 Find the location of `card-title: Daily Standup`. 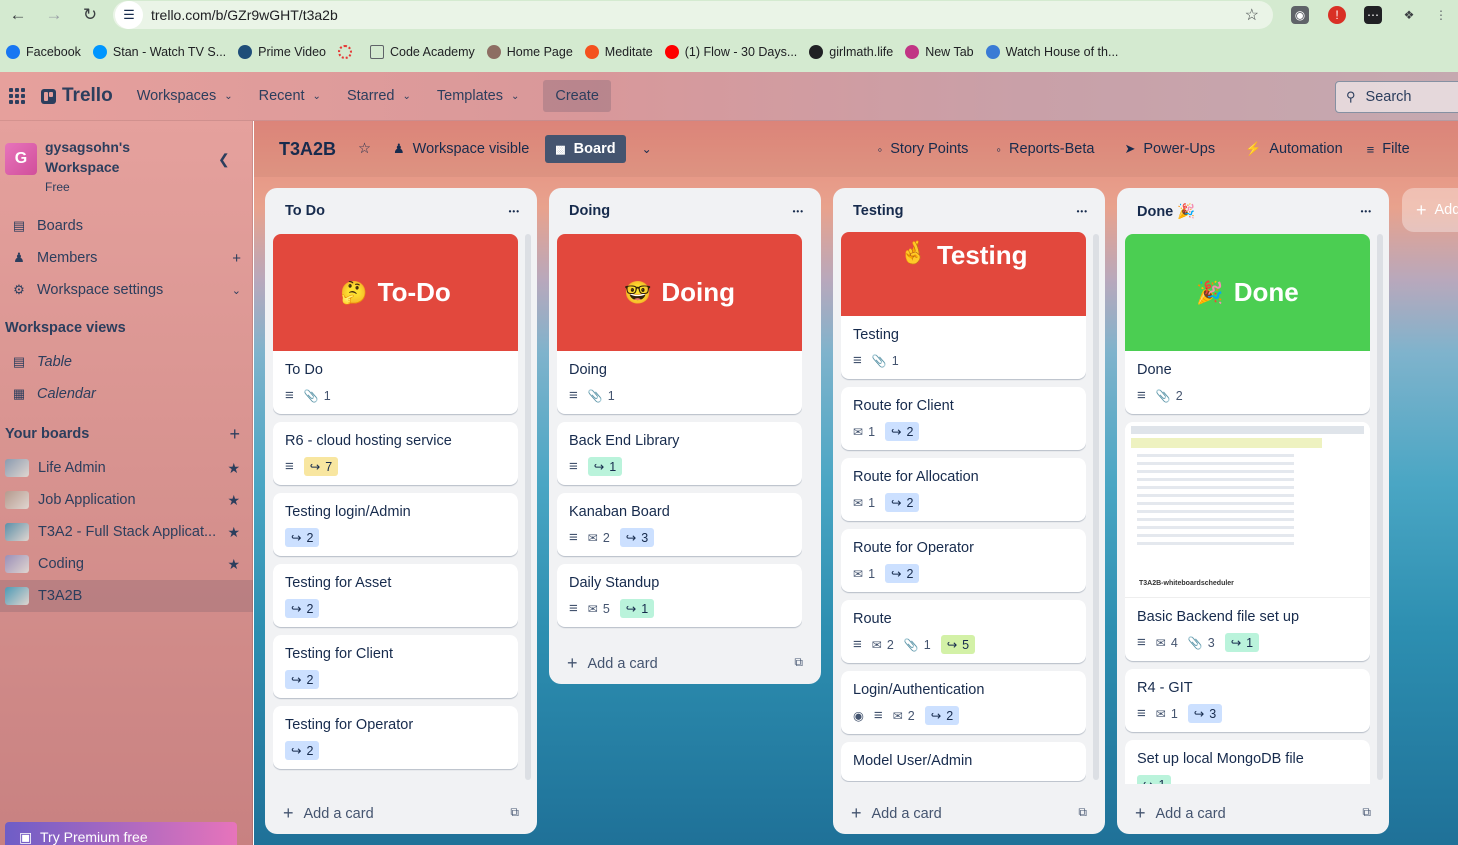

card-title: Daily Standup is located at coordinates (679, 578).